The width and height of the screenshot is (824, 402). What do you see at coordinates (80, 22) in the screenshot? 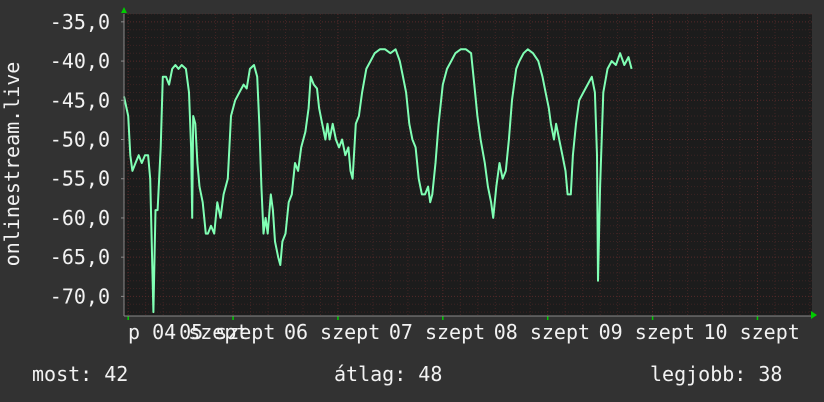
I see `y-tick-label: -35,0` at bounding box center [80, 22].